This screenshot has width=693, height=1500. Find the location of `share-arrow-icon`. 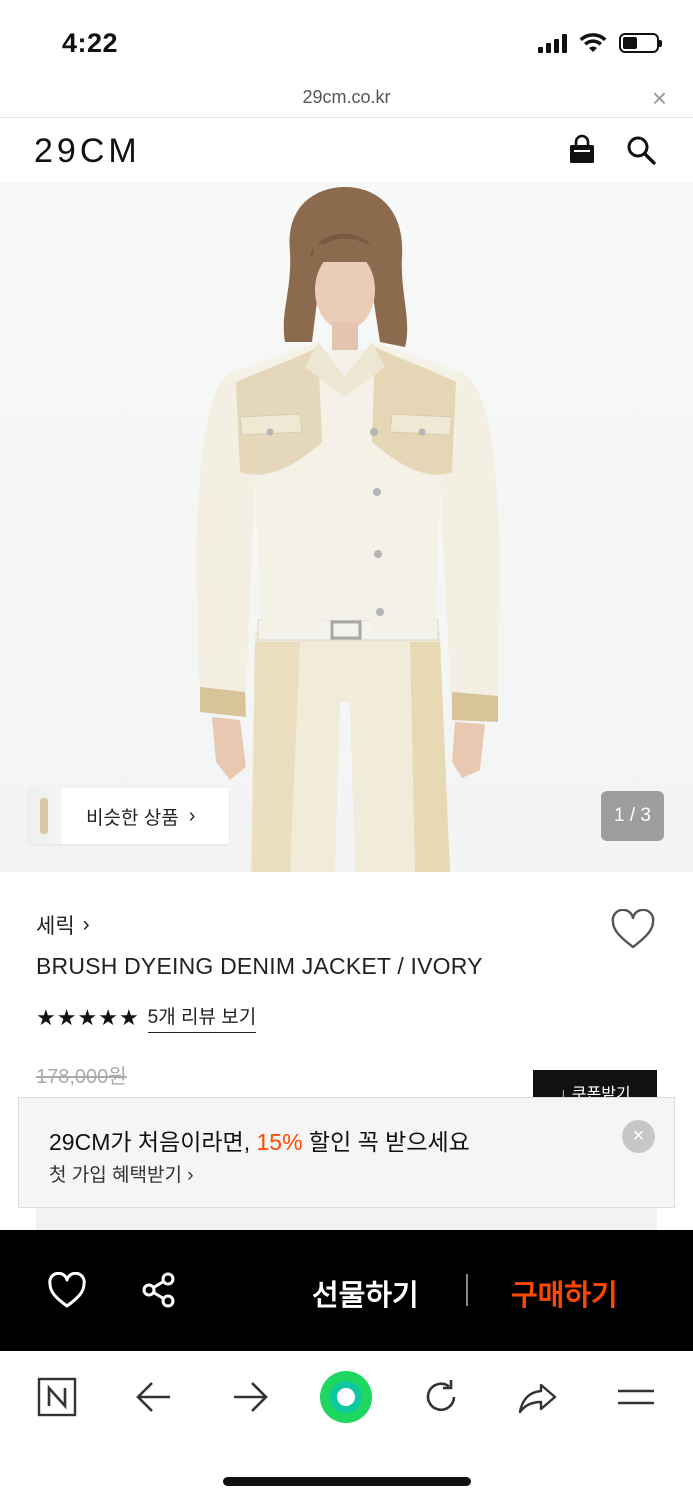

share-arrow-icon is located at coordinates (538, 1397).